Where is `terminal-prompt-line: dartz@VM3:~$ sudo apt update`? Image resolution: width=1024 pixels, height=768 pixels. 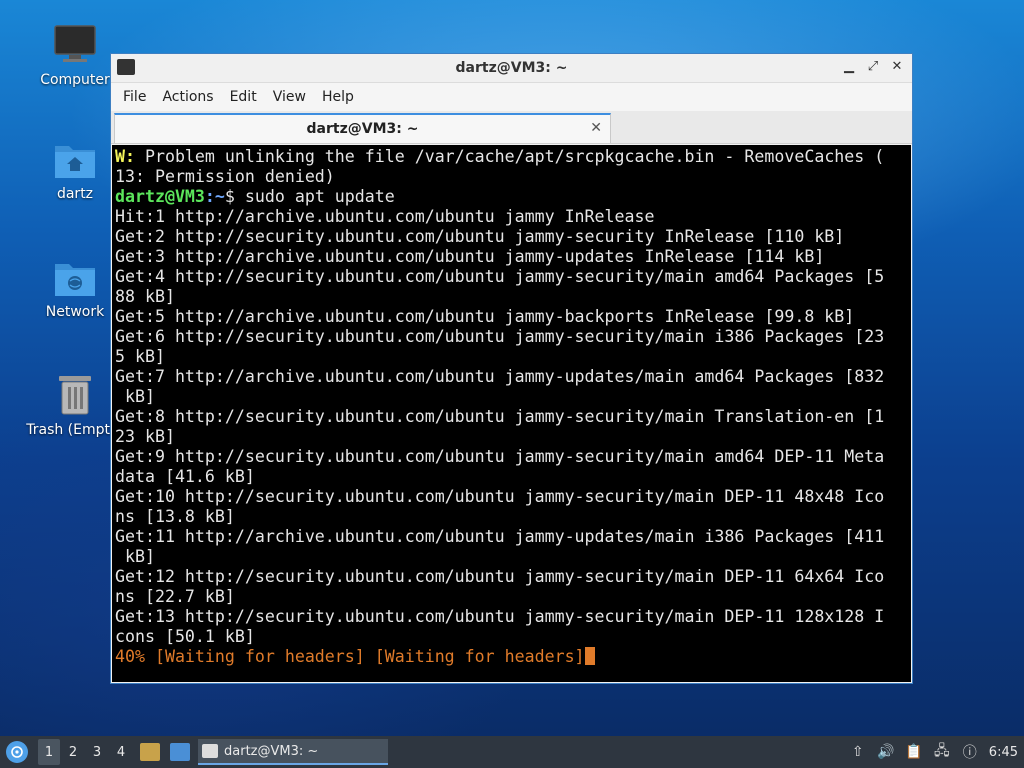
terminal-prompt-line: dartz@VM3:~$ sudo apt update is located at coordinates (512, 197).